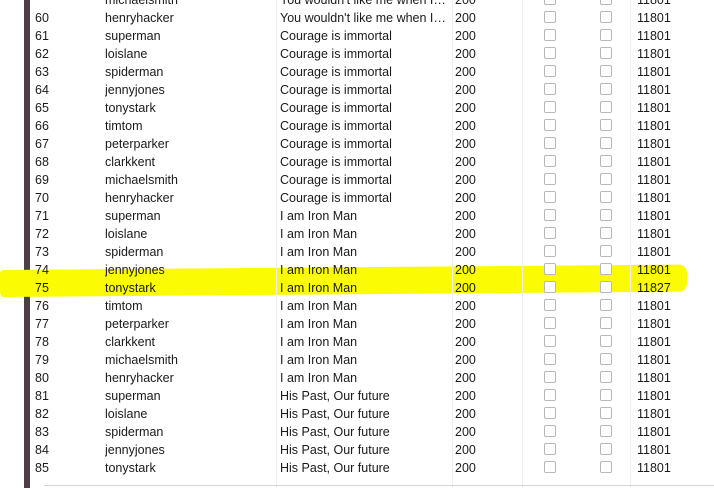 Image resolution: width=714 pixels, height=488 pixels. I want to click on table-row: 68 clarkkent Courage is immortal 200 11801, so click(372, 162).